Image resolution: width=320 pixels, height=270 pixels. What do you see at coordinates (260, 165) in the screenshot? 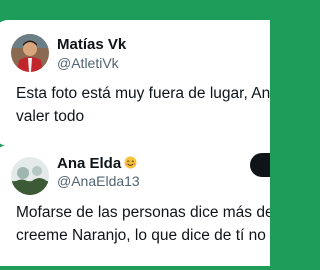
I see `more-options-button` at bounding box center [260, 165].